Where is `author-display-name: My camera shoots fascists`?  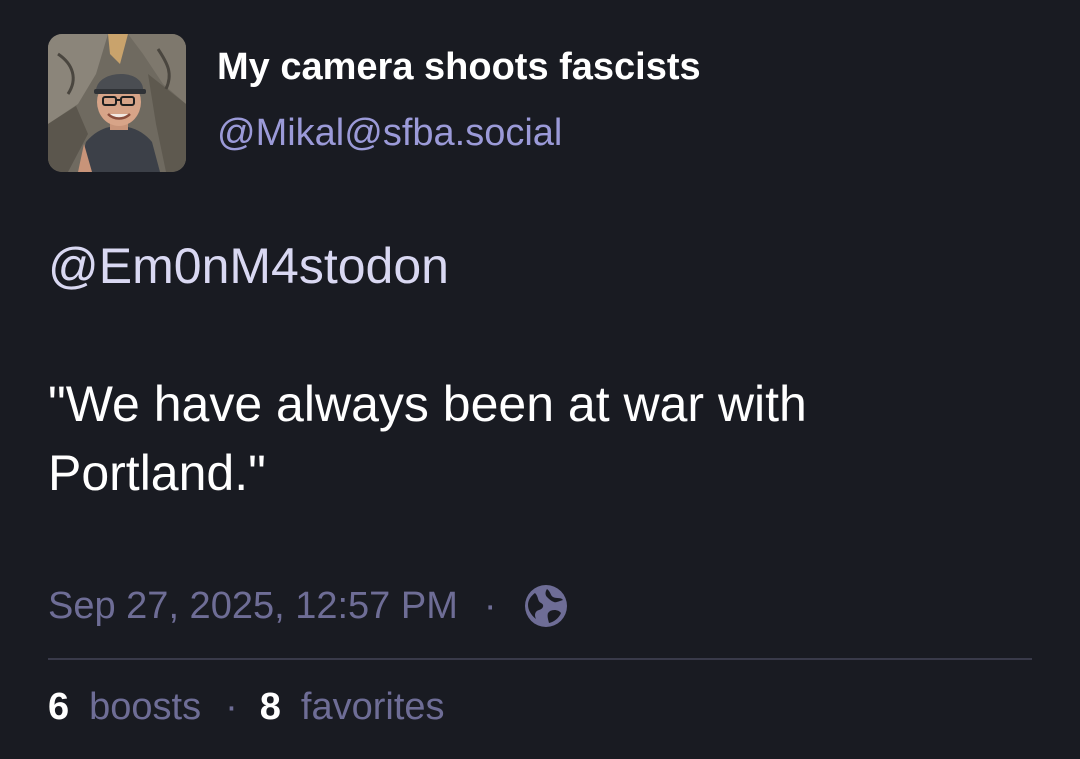 author-display-name: My camera shoots fascists is located at coordinates (459, 67).